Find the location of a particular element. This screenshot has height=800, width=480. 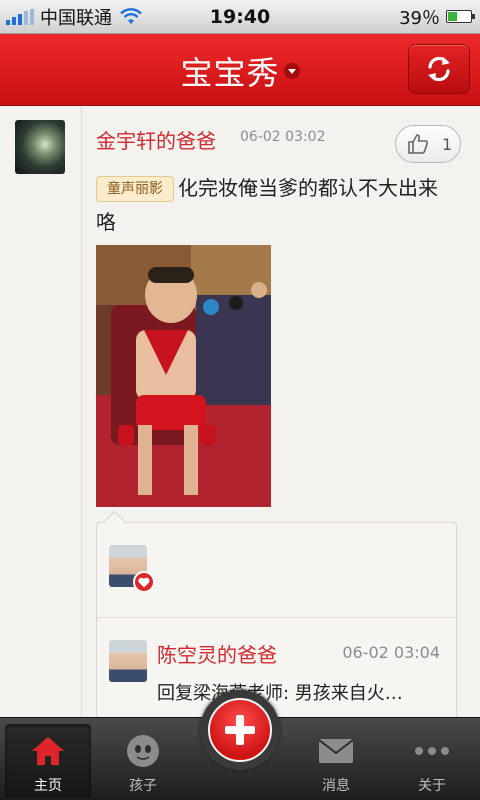

tab-children: 孩子 is located at coordinates (143, 761).